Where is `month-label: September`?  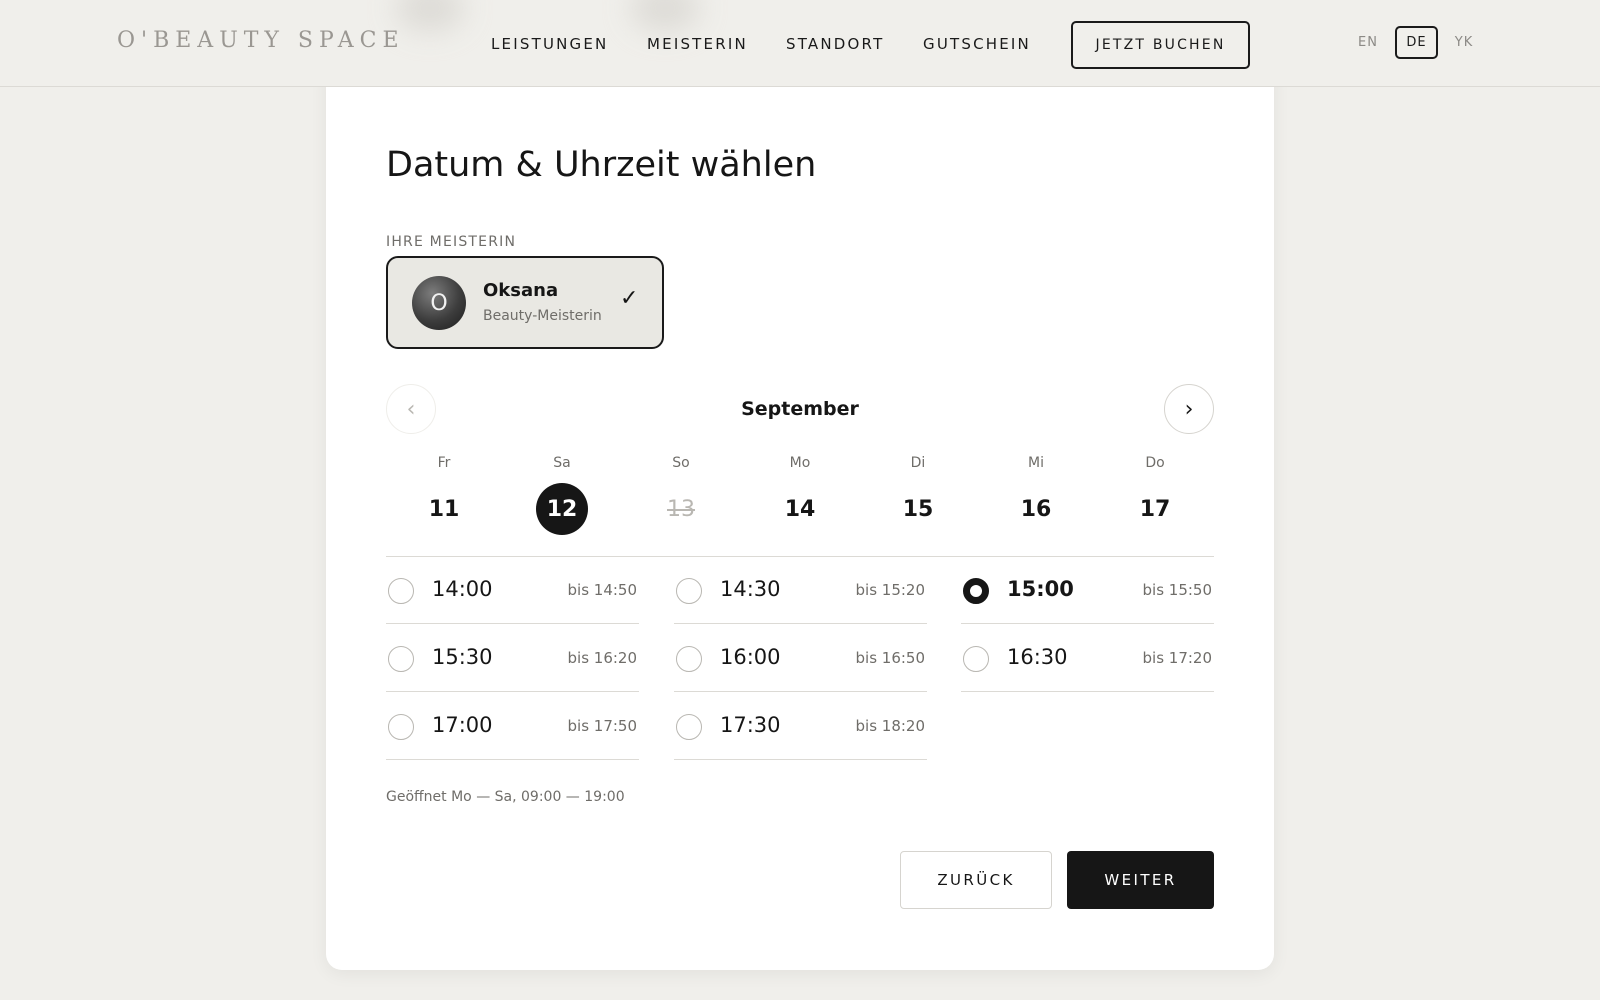 month-label: September is located at coordinates (800, 409).